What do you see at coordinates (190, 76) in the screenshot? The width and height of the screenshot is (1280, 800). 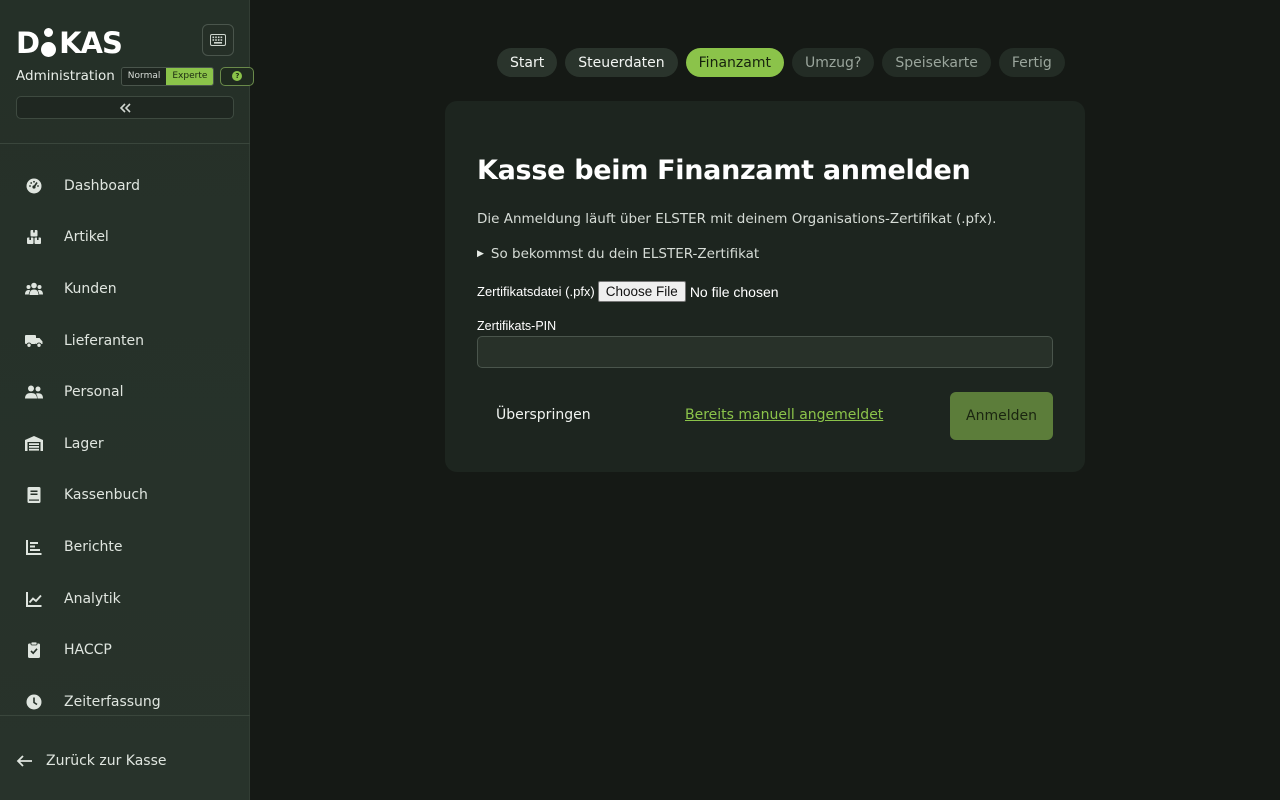 I see `mode-expert-option: Experte` at bounding box center [190, 76].